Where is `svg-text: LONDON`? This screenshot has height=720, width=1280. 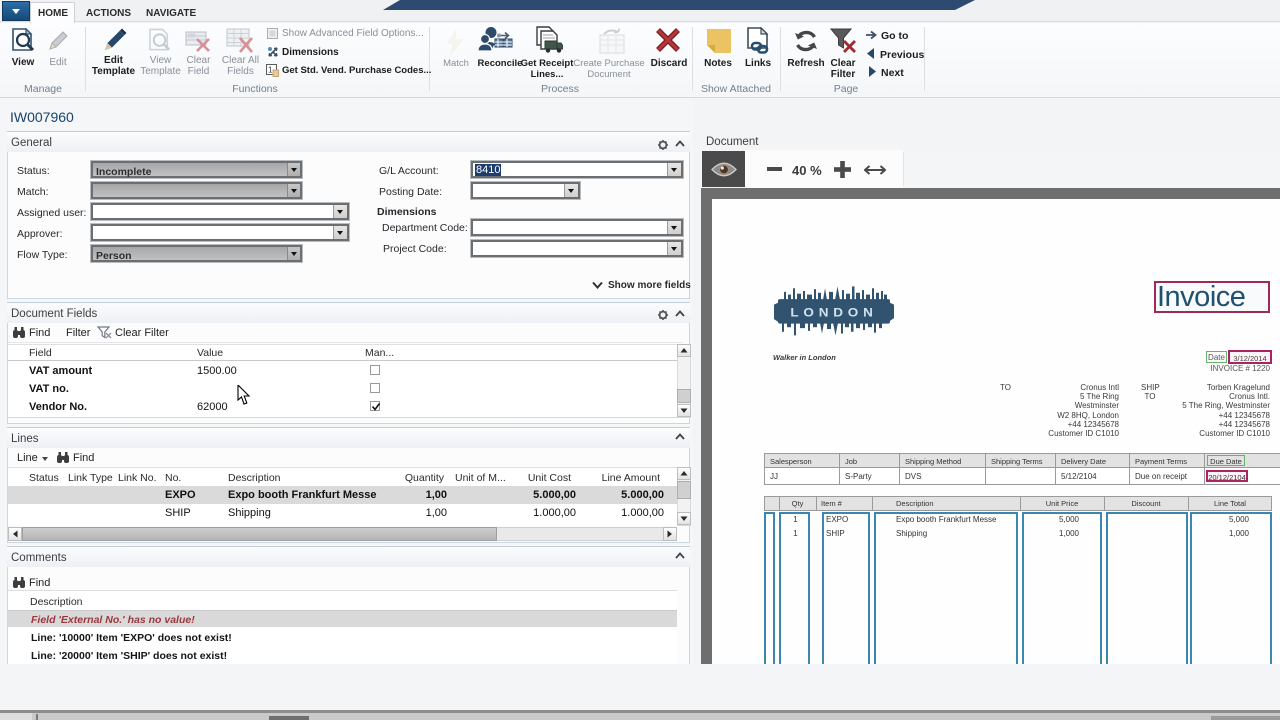
svg-text: LONDON is located at coordinates (833, 312).